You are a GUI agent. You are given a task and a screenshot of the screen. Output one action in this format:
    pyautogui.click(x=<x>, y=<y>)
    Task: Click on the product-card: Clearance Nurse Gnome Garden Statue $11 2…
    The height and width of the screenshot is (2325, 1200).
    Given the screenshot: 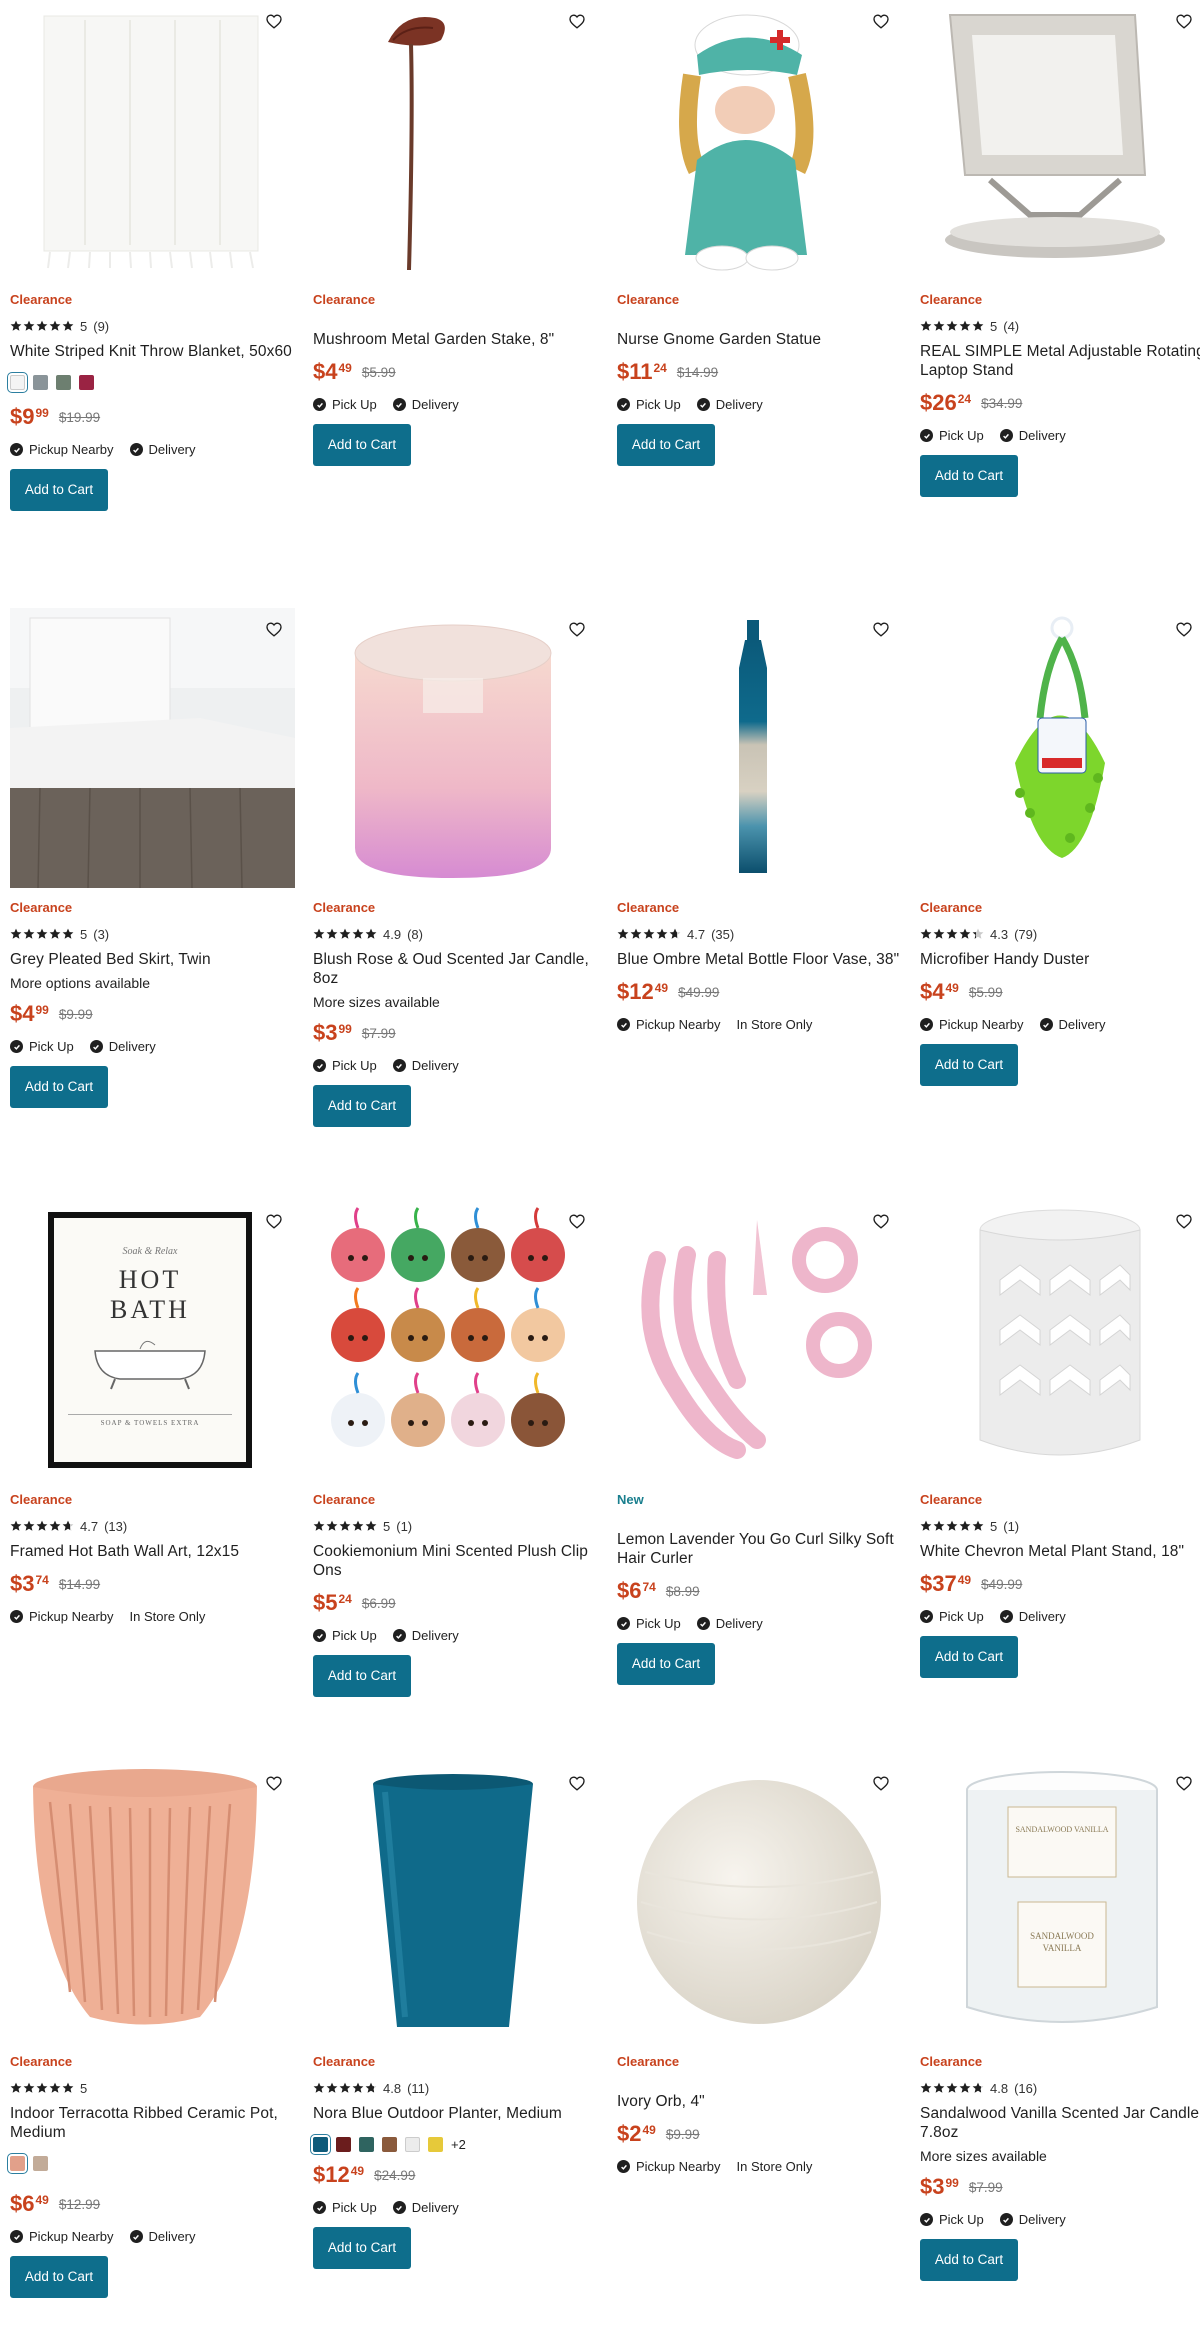 What is the action you would take?
    pyautogui.click(x=759, y=233)
    